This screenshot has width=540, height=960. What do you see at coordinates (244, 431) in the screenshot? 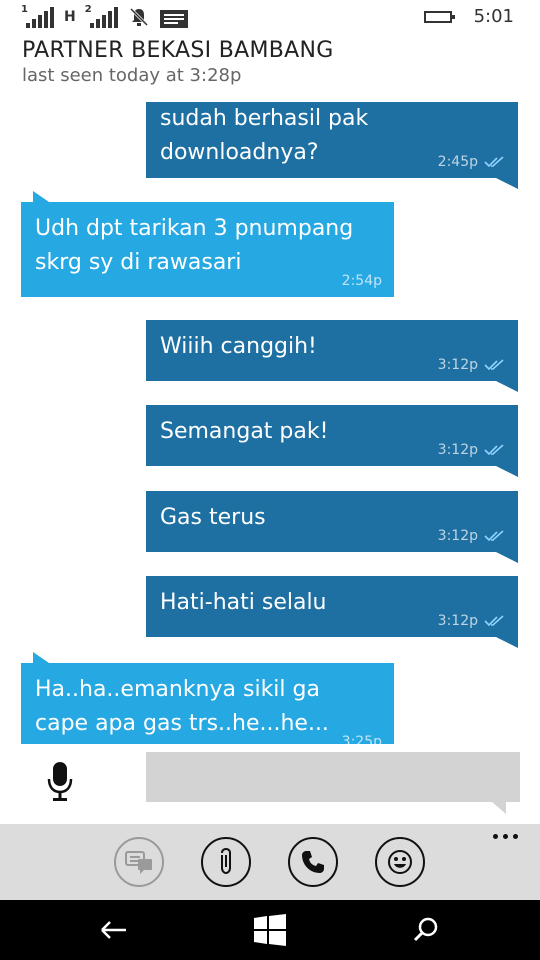
I see `message-text: Semangat pak!` at bounding box center [244, 431].